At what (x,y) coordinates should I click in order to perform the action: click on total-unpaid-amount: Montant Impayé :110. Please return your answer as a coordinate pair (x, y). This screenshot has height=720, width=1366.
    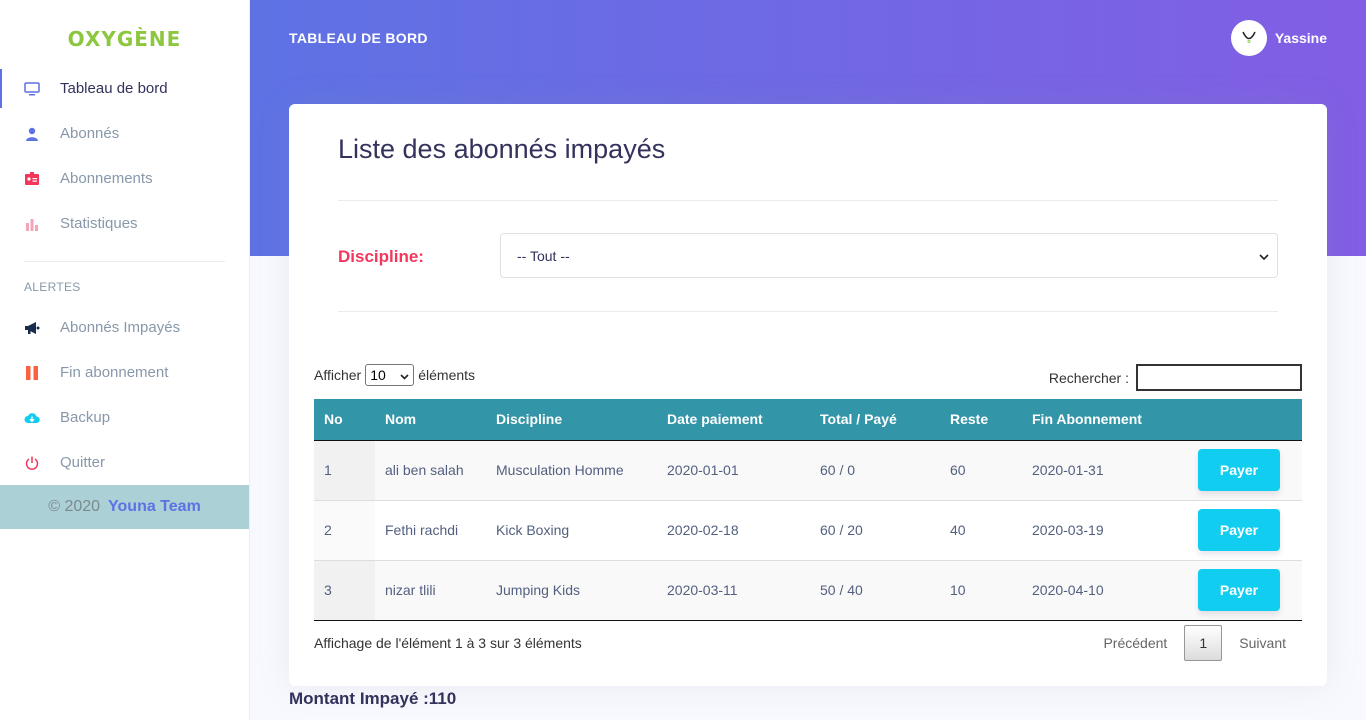
    Looking at the image, I should click on (373, 698).